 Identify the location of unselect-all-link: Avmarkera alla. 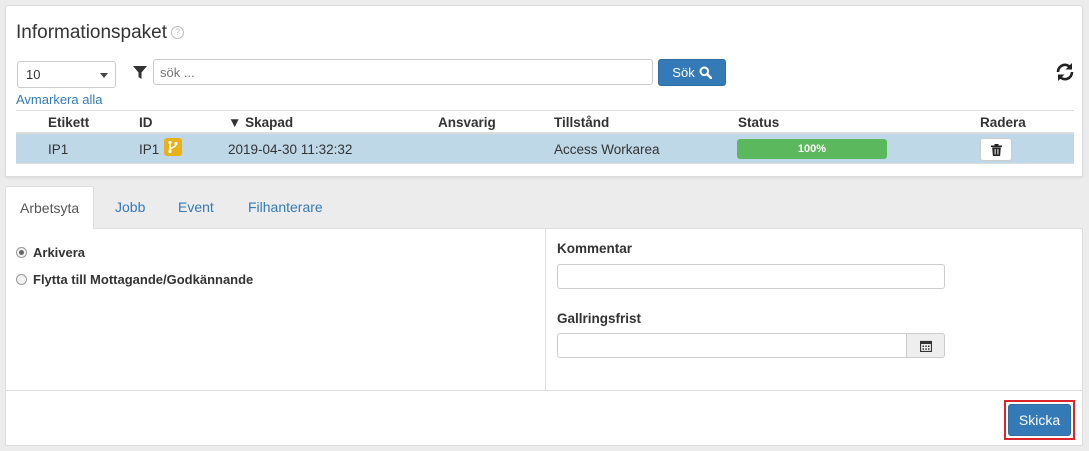
(59, 99).